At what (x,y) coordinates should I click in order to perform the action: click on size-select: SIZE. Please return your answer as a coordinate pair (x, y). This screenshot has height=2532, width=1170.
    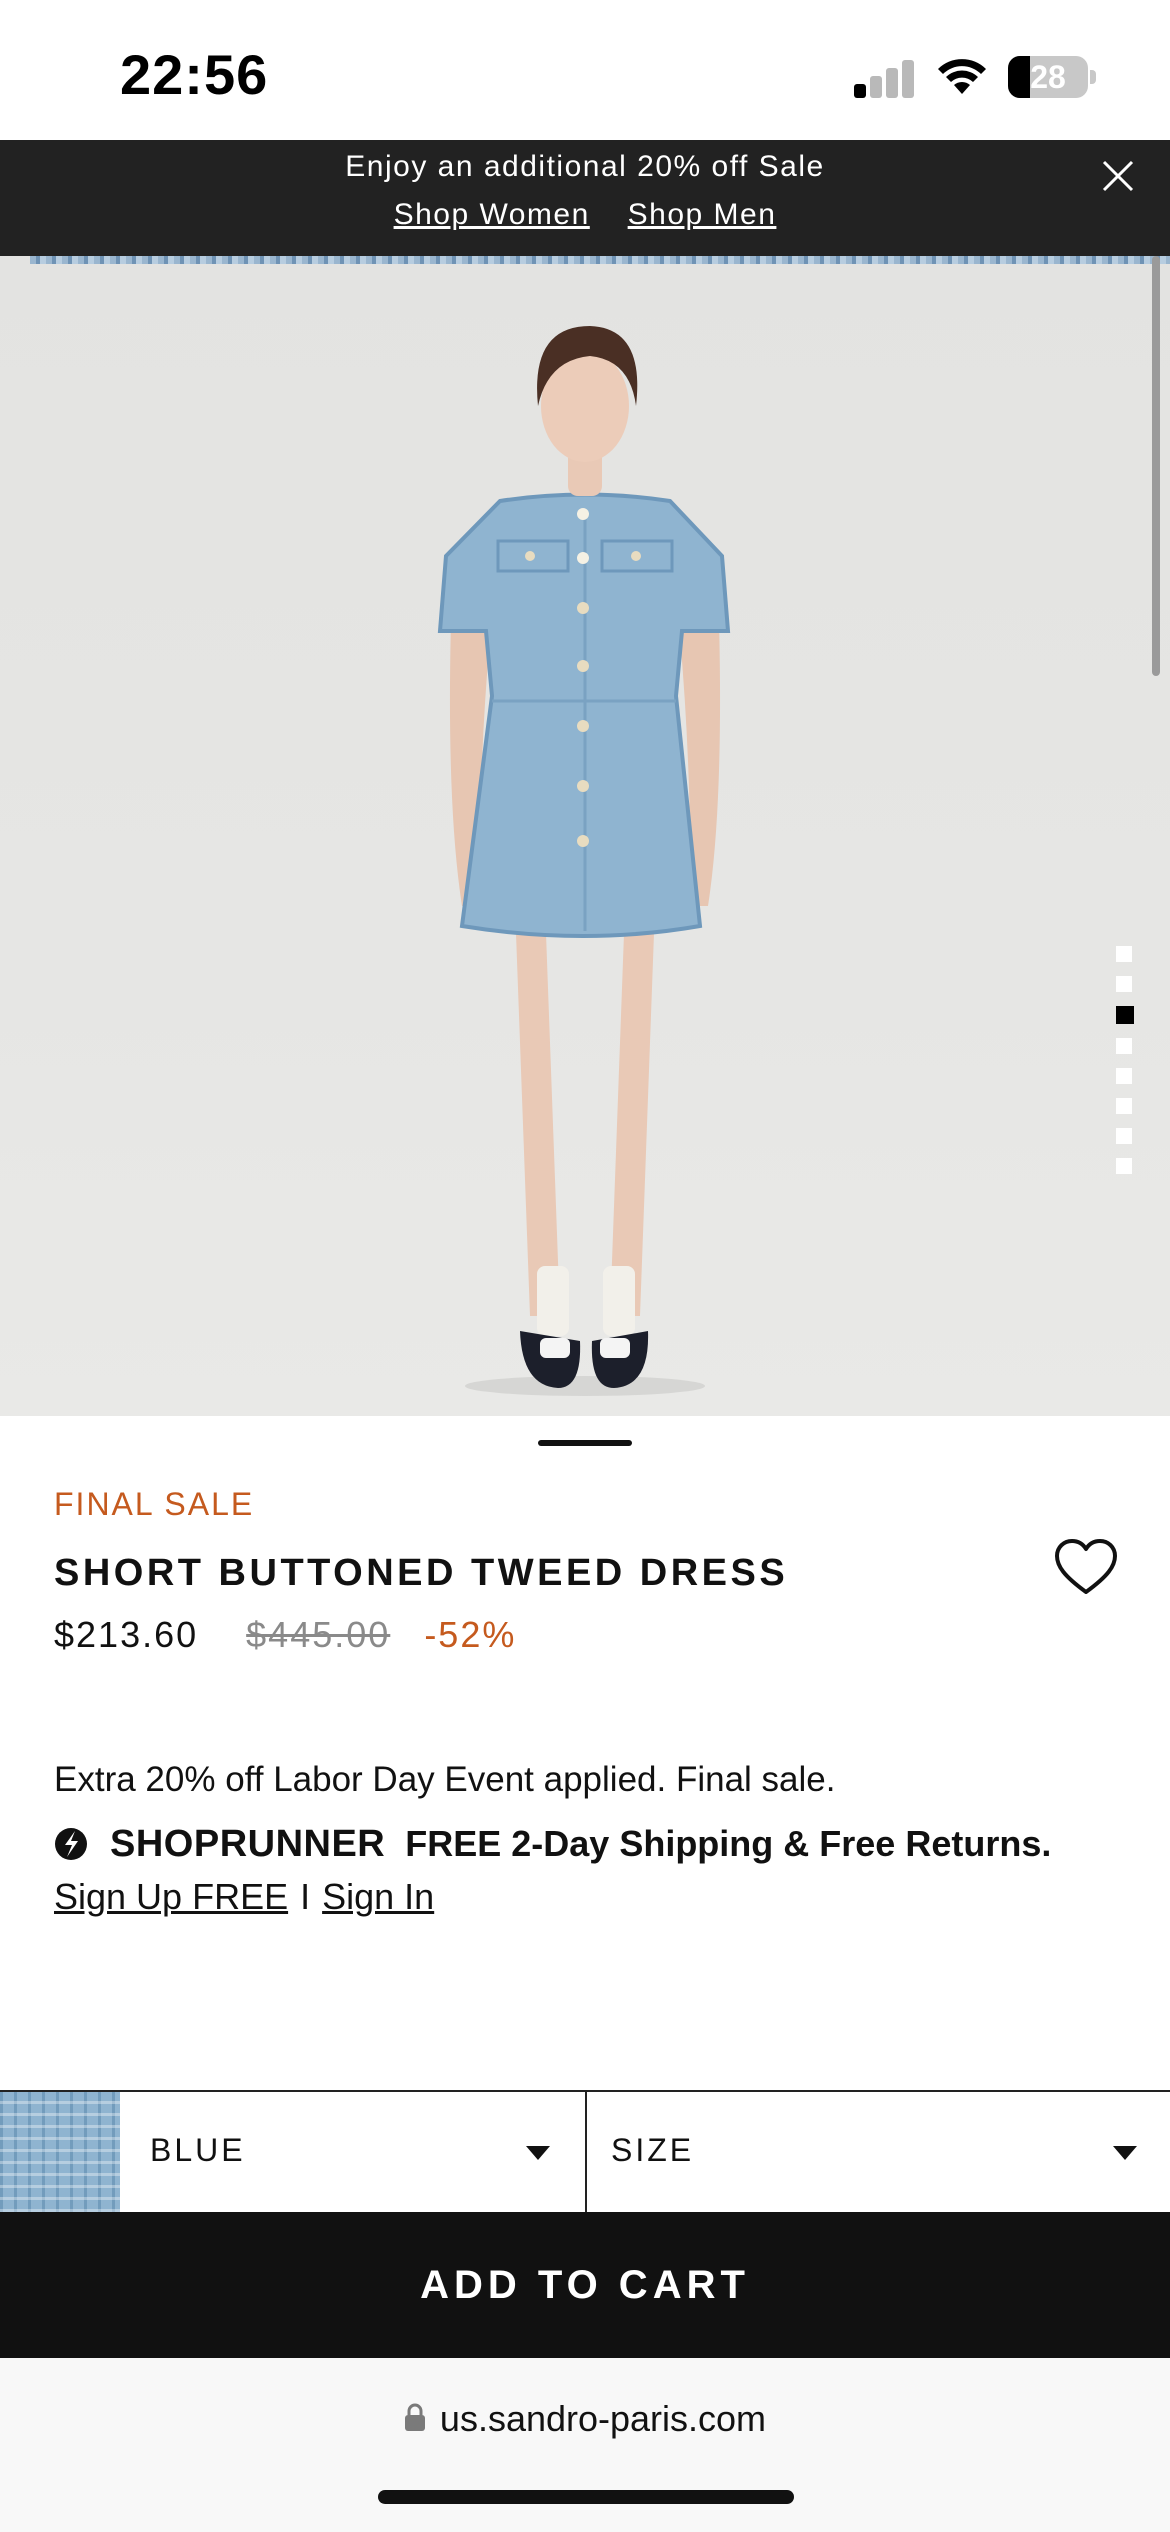
    Looking at the image, I should click on (877, 2152).